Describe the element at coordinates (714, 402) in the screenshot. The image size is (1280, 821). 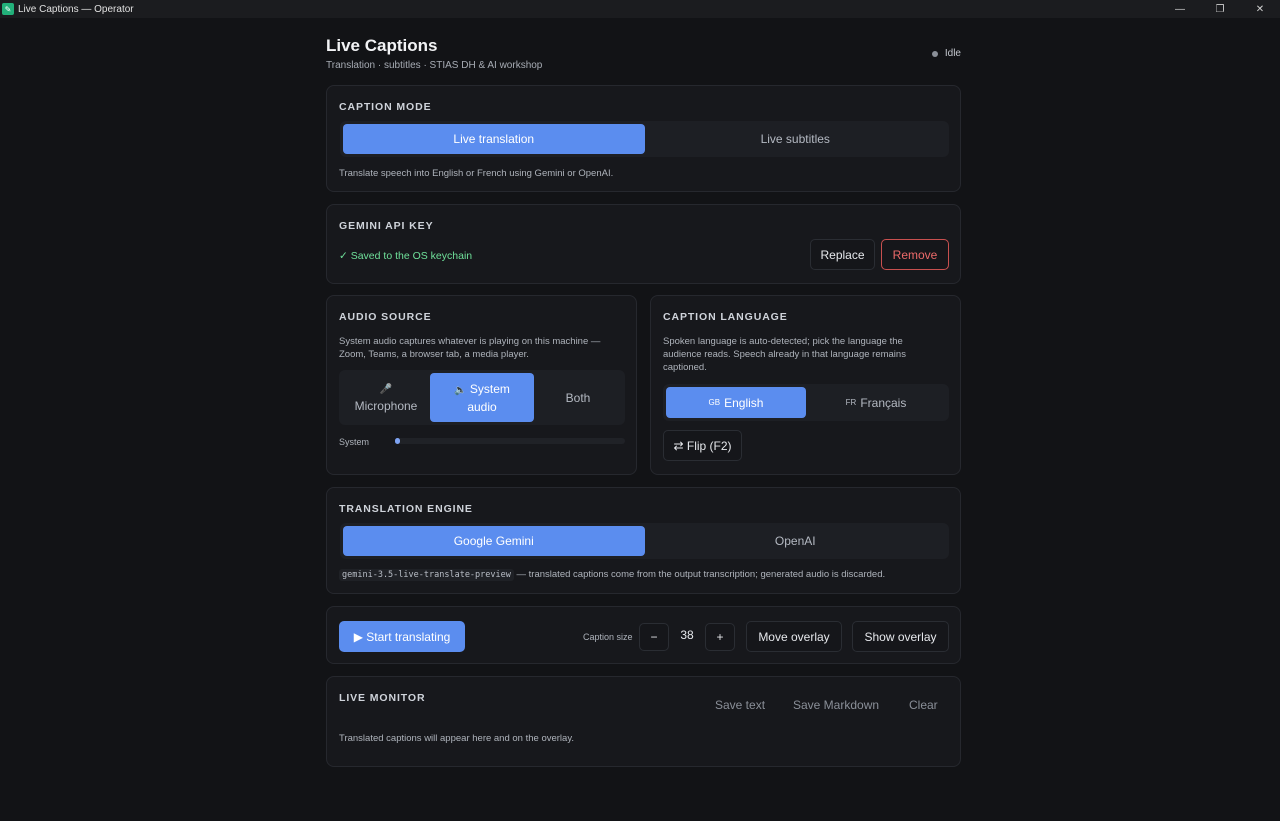
I see `gb-flag-icon: GB` at that location.